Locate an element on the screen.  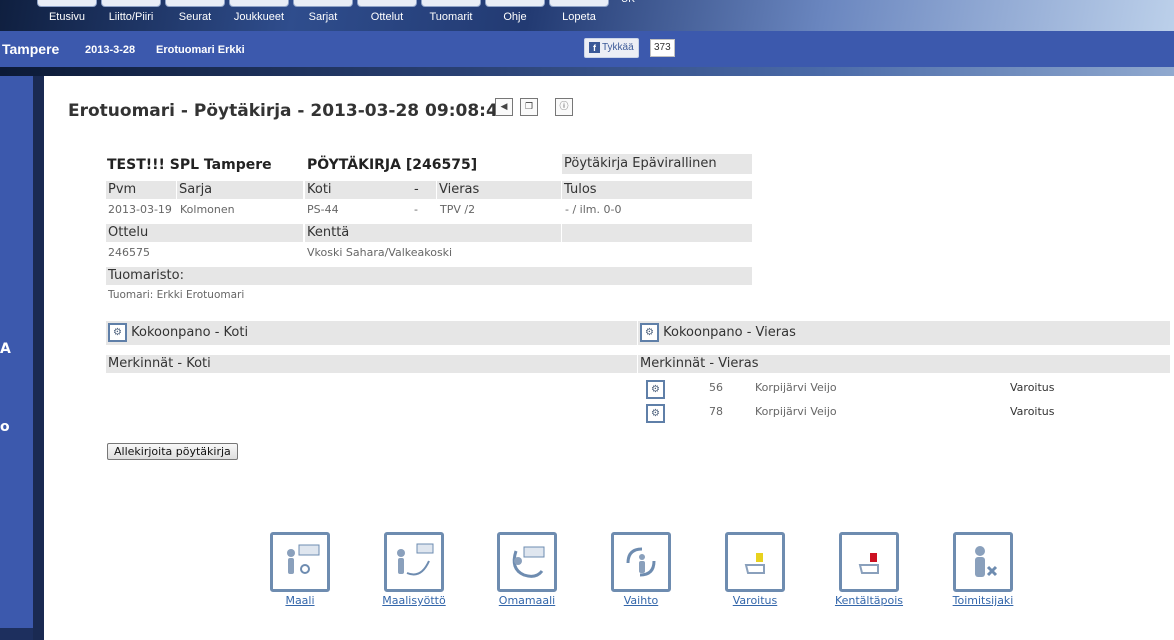
event-player-number: 56 is located at coordinates (716, 387).